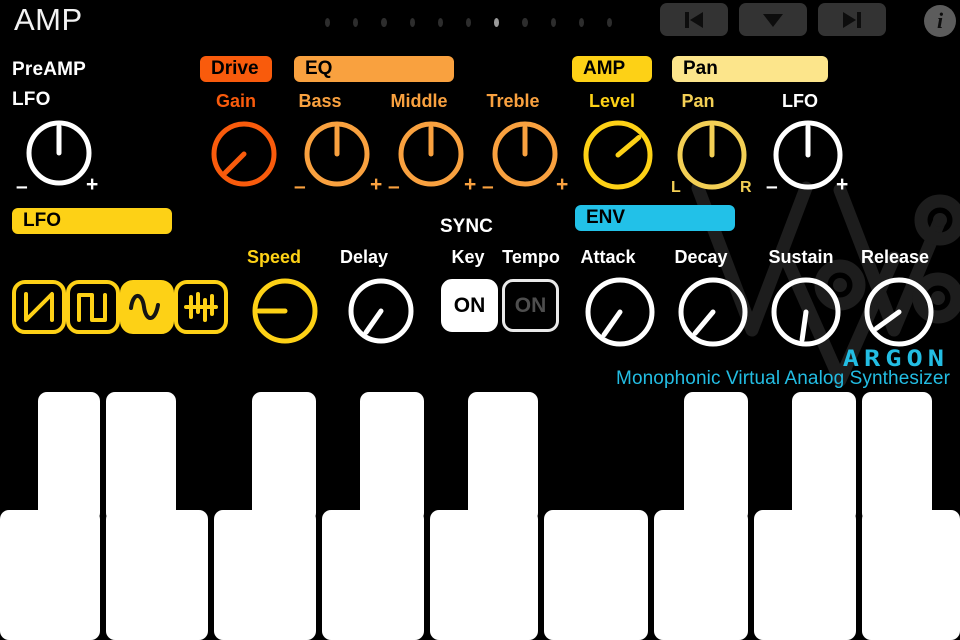 Image resolution: width=960 pixels, height=640 pixels. I want to click on lfo-speed-knob, so click(285, 311).